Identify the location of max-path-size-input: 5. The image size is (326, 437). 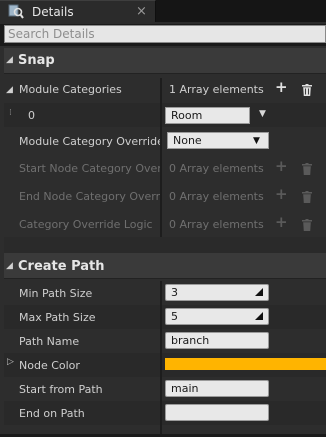
(217, 316).